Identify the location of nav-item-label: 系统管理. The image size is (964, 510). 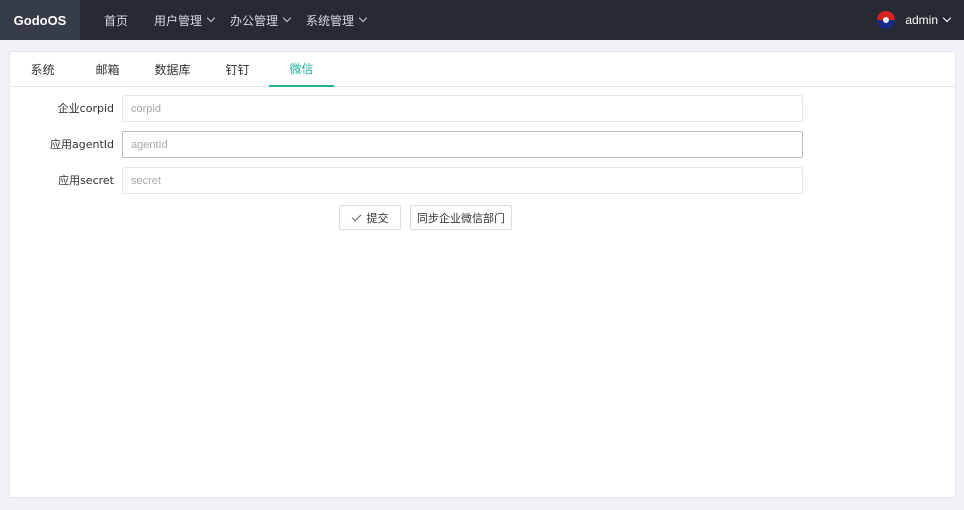
(330, 20).